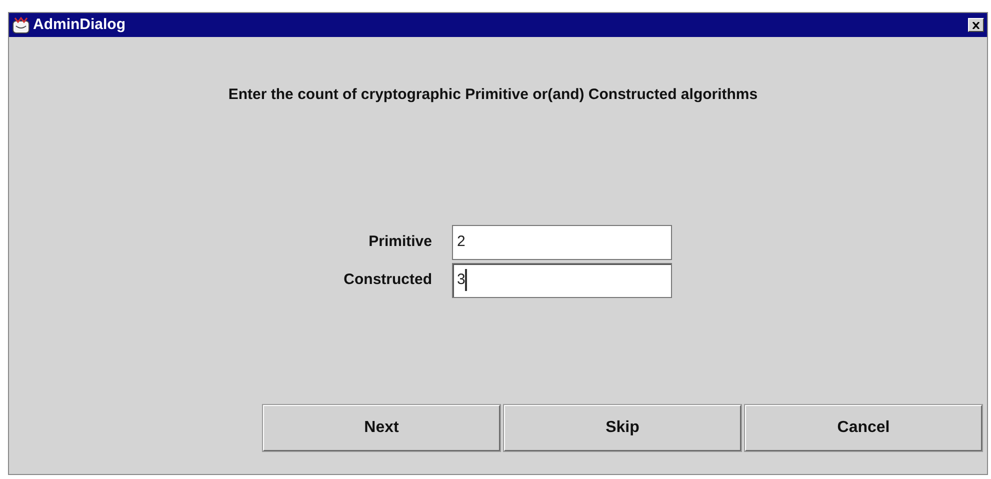  What do you see at coordinates (21, 25) in the screenshot?
I see `app-icon` at bounding box center [21, 25].